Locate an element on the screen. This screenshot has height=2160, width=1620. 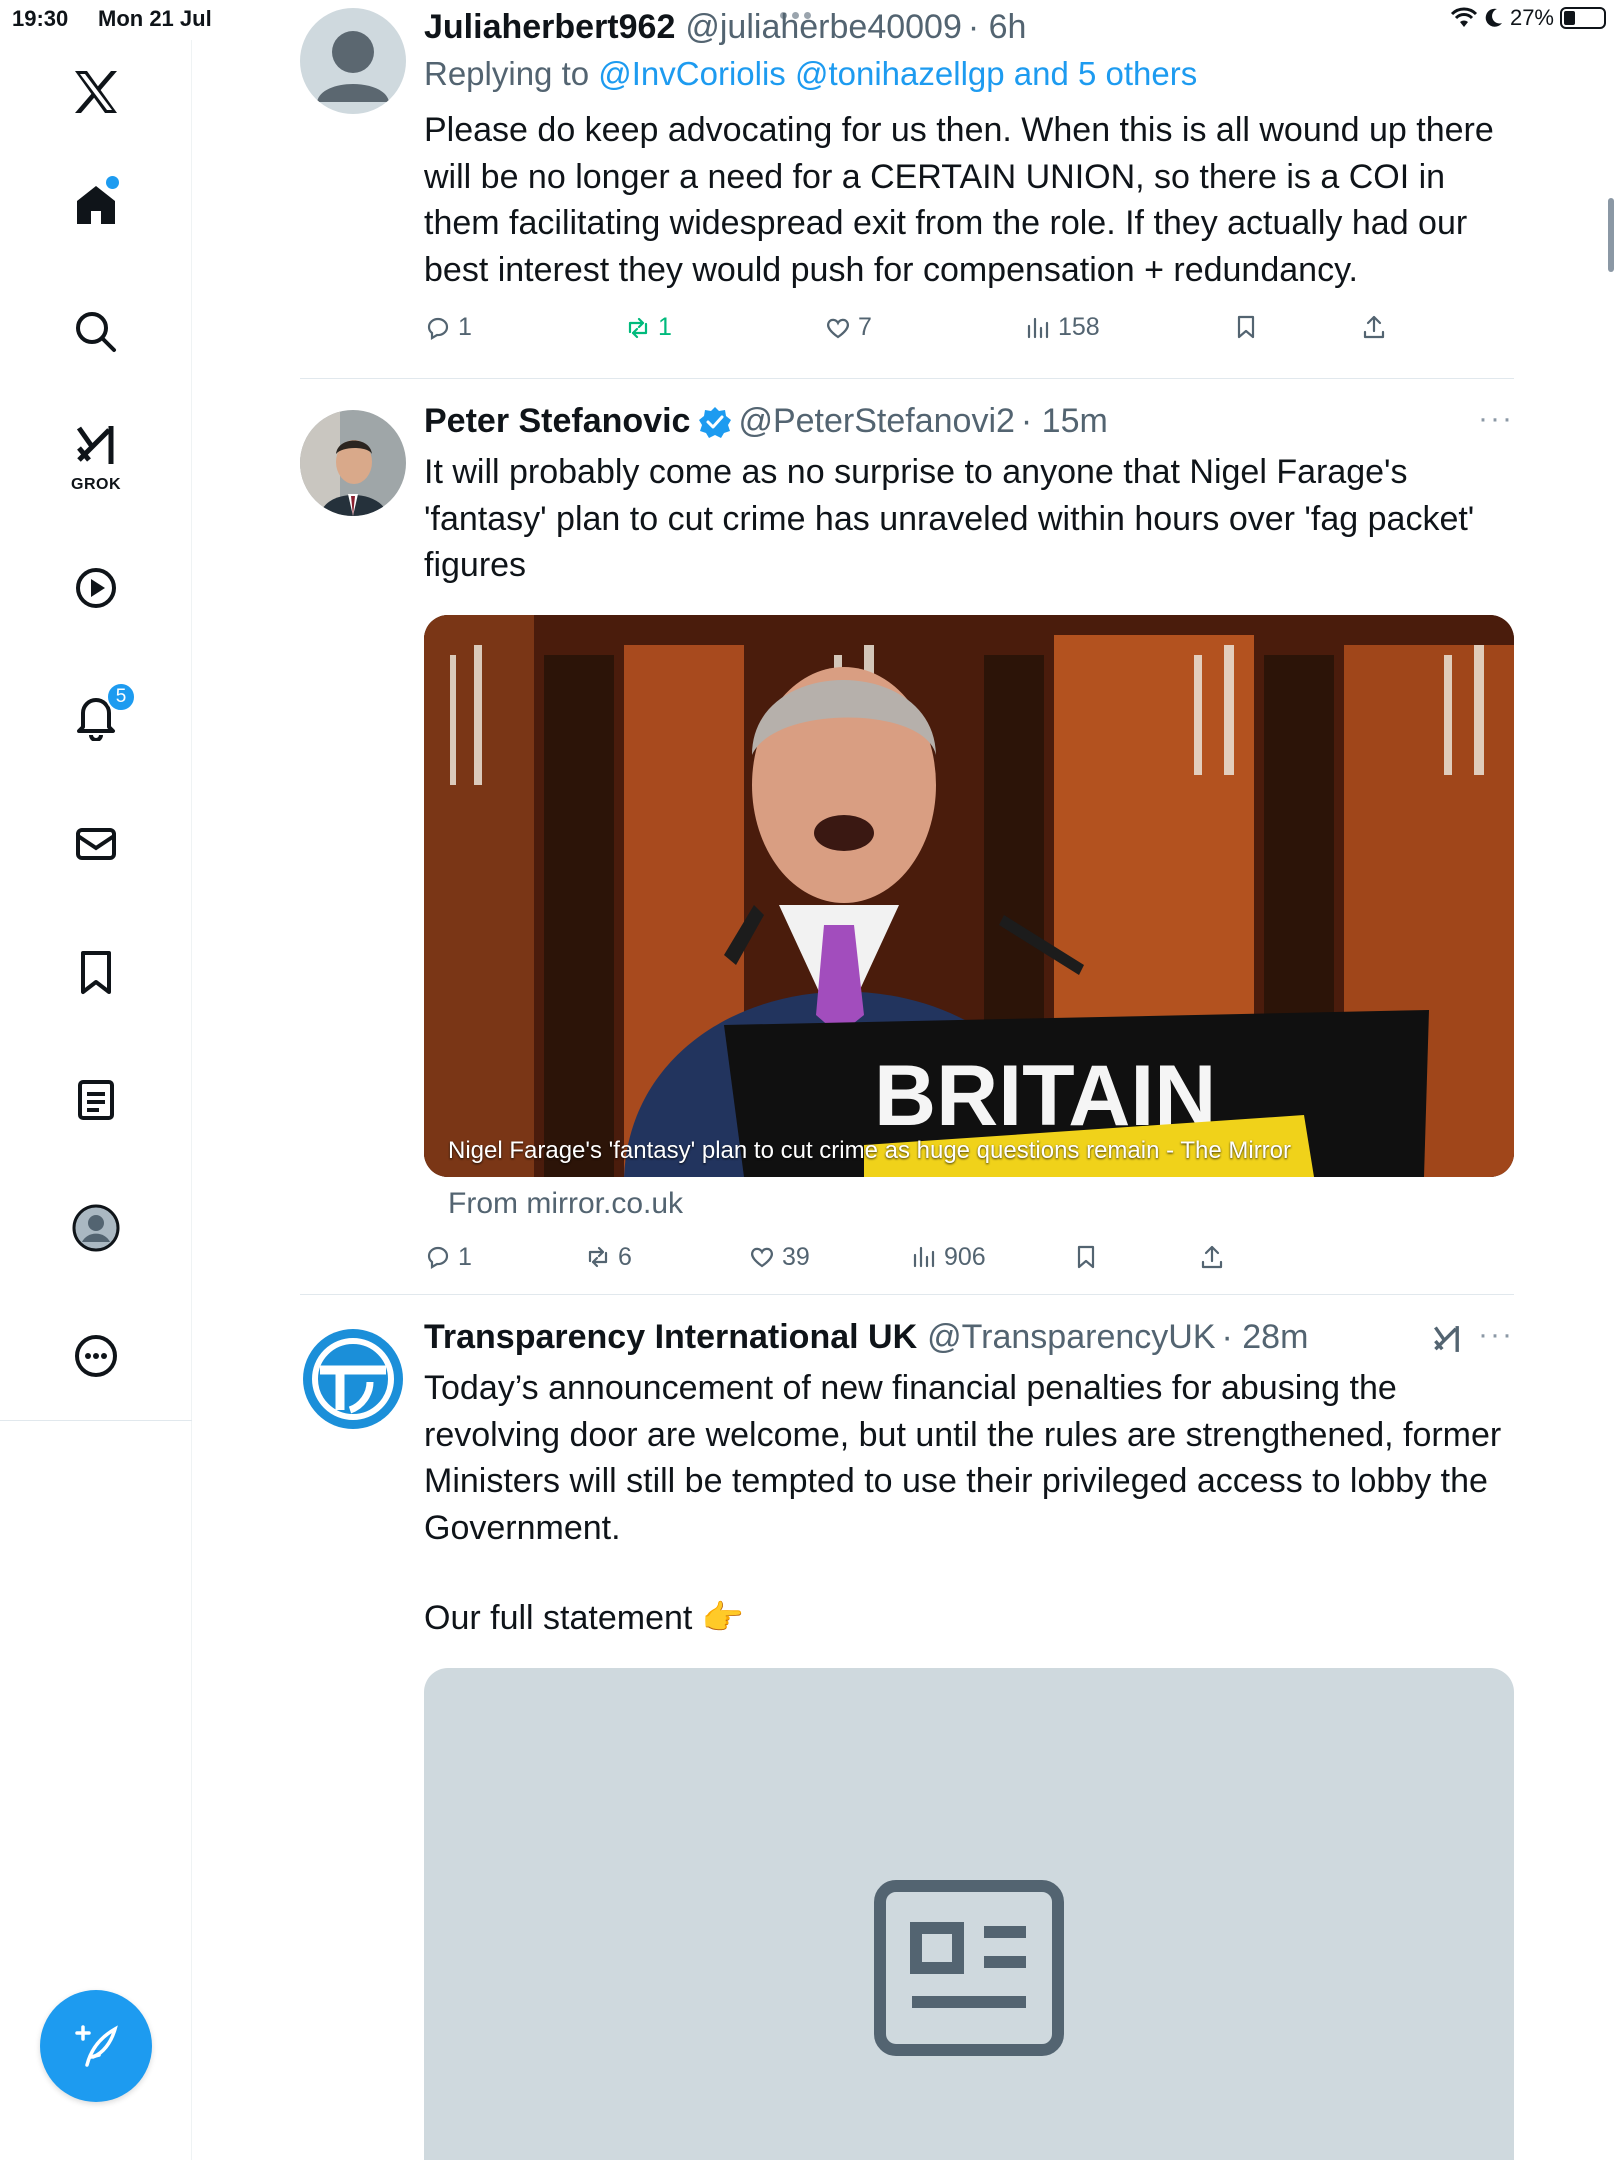
sidebar-item-more is located at coordinates (96, 1356).